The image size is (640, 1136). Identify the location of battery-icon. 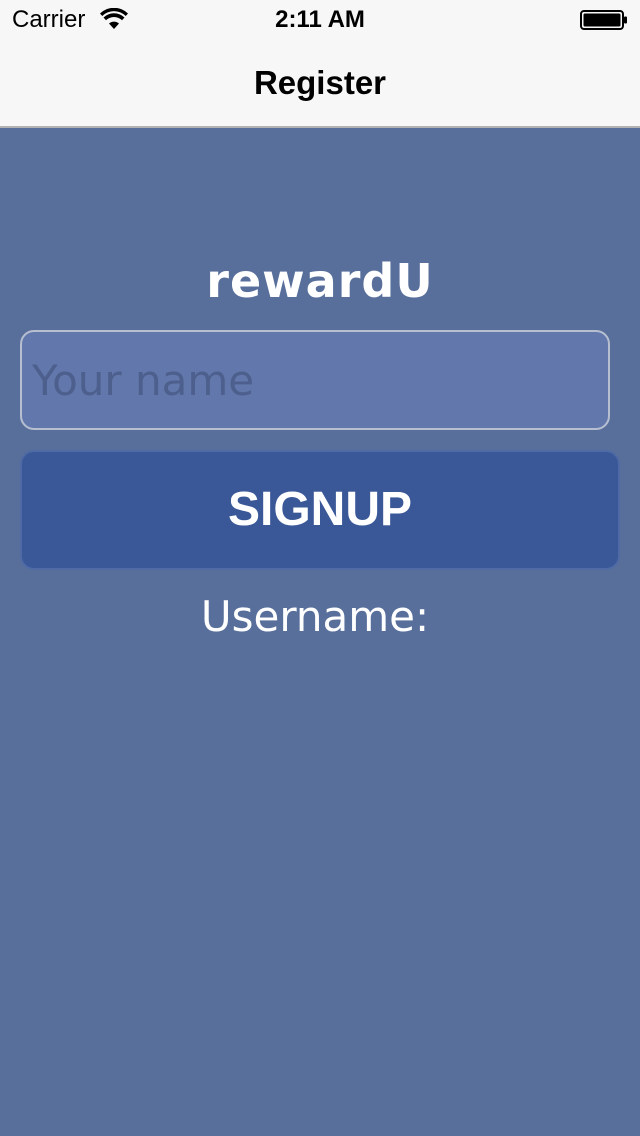
(603, 20).